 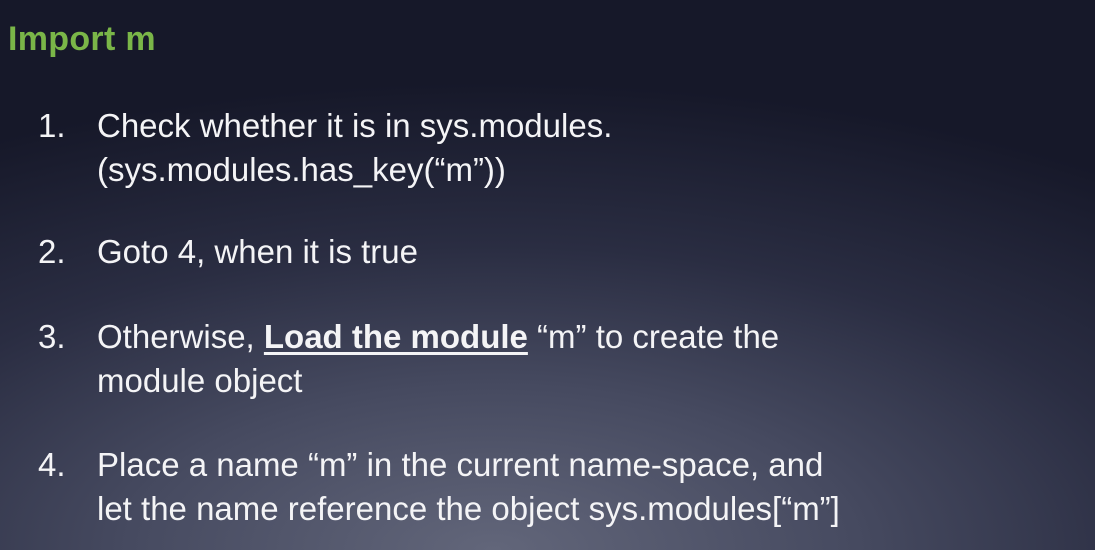 What do you see at coordinates (52, 251) in the screenshot?
I see `step-number: 2.` at bounding box center [52, 251].